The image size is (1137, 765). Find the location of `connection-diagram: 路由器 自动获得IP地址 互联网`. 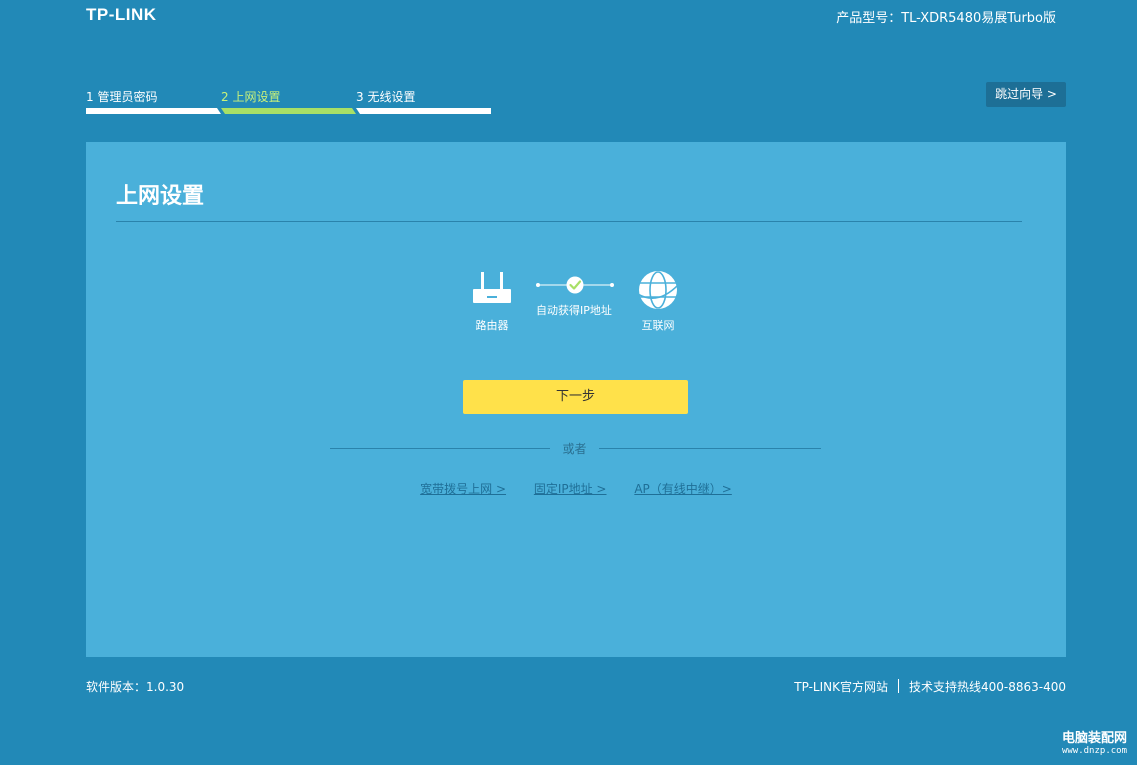

connection-diagram: 路由器 自动获得IP地址 互联网 is located at coordinates (580, 305).